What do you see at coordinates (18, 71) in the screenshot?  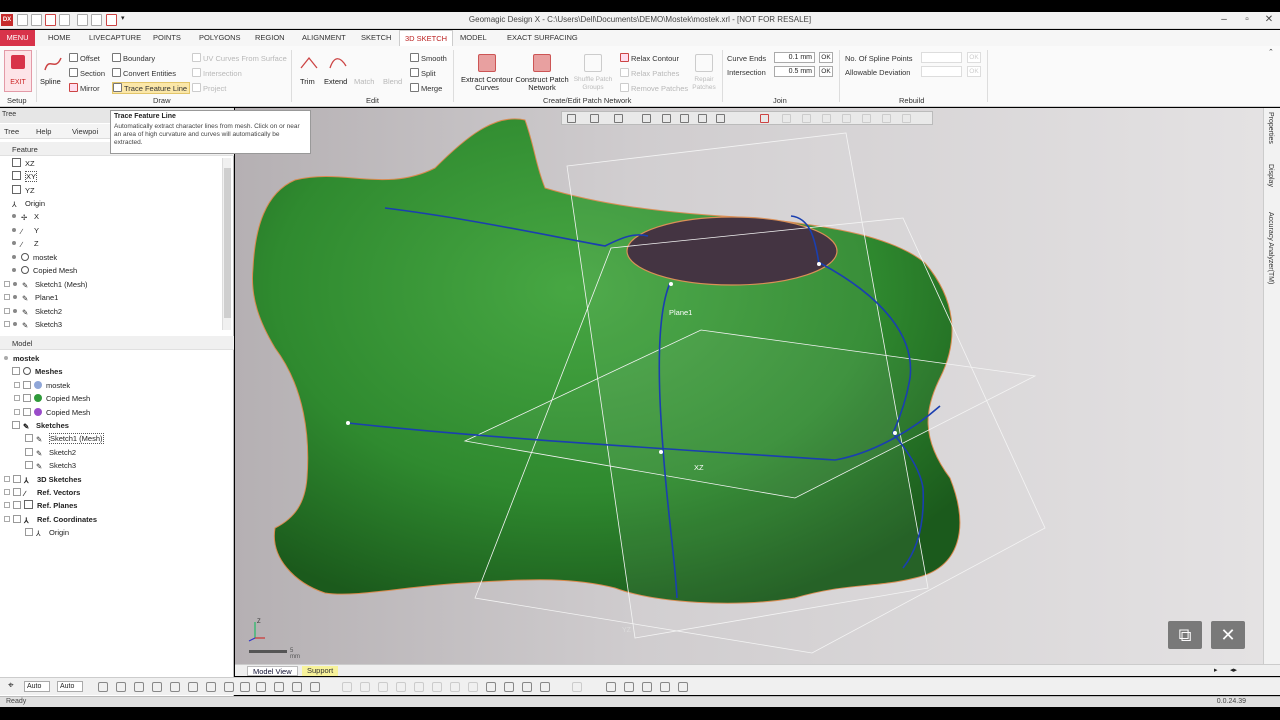 I see `exit-button: EXIT` at bounding box center [18, 71].